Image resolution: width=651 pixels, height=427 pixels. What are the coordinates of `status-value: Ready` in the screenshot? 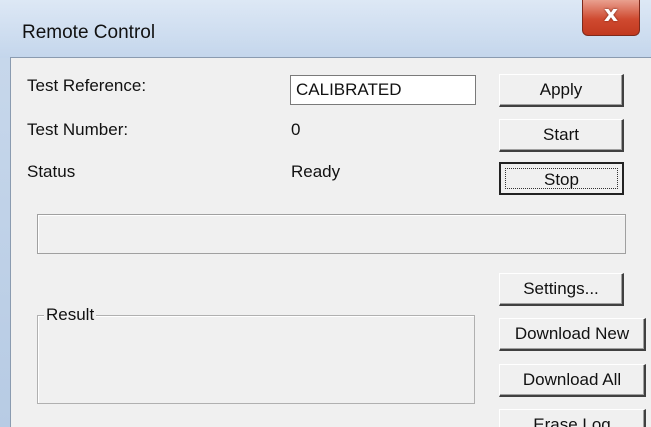 It's located at (316, 171).